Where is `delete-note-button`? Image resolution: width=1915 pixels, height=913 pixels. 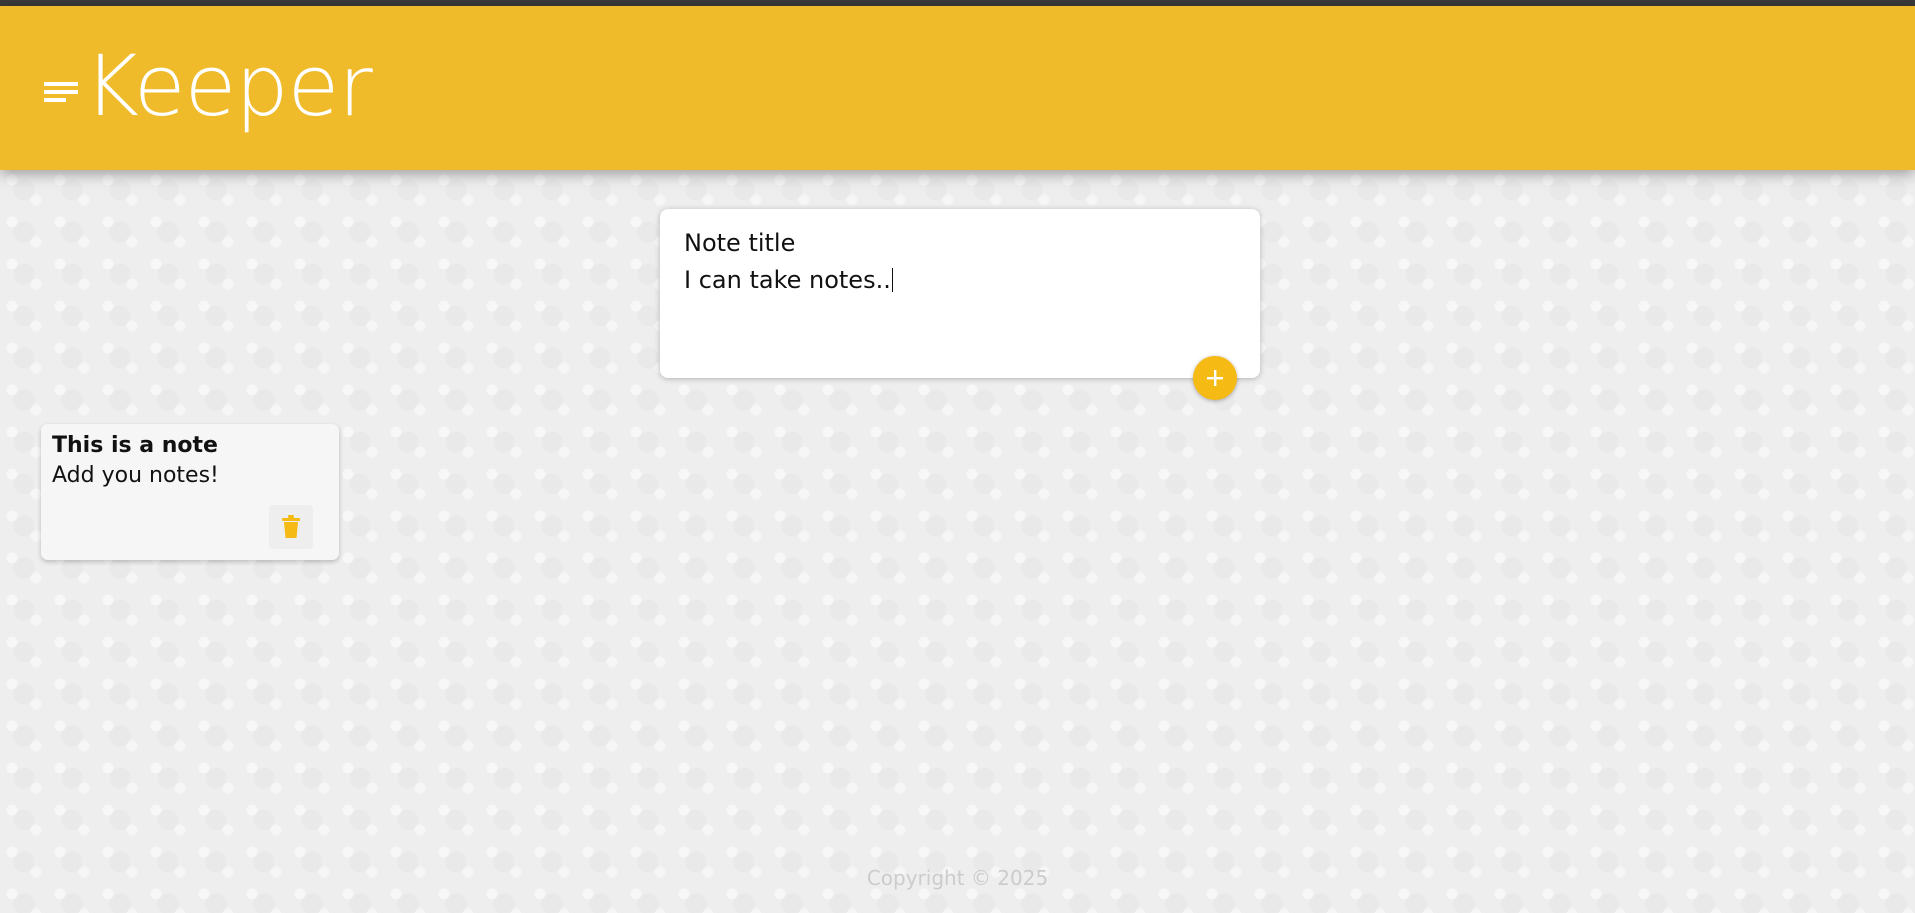 delete-note-button is located at coordinates (291, 527).